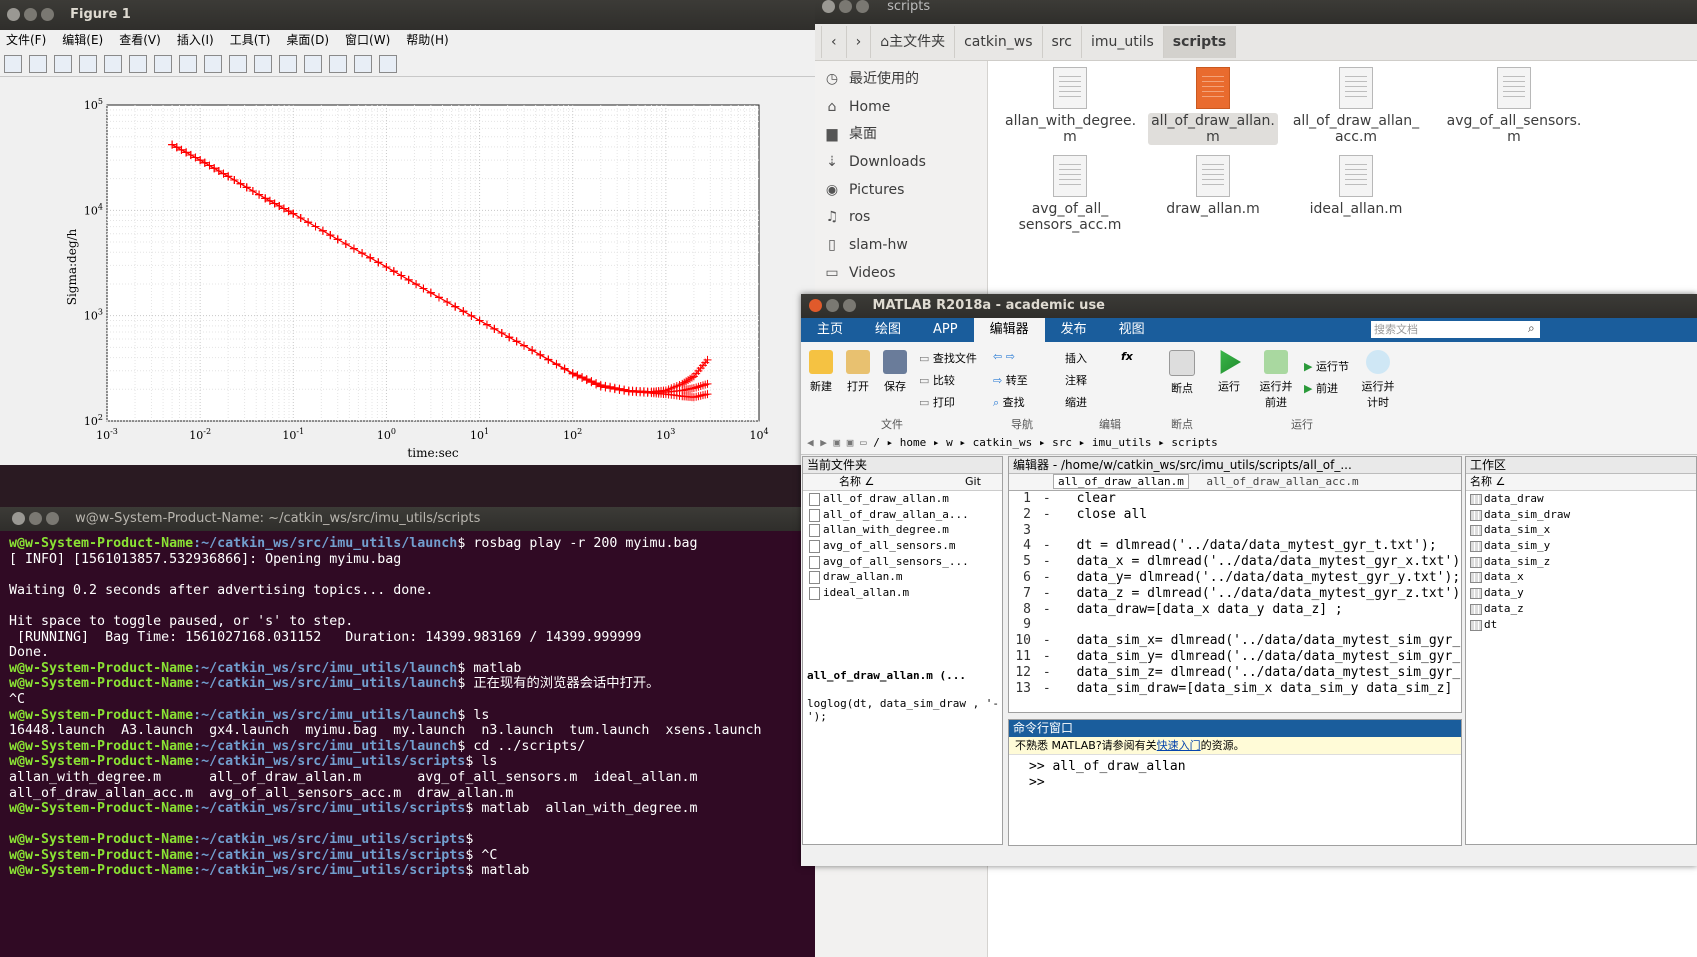 The height and width of the screenshot is (957, 1697). What do you see at coordinates (888, 330) in the screenshot?
I see `tab-plots: 绘图` at bounding box center [888, 330].